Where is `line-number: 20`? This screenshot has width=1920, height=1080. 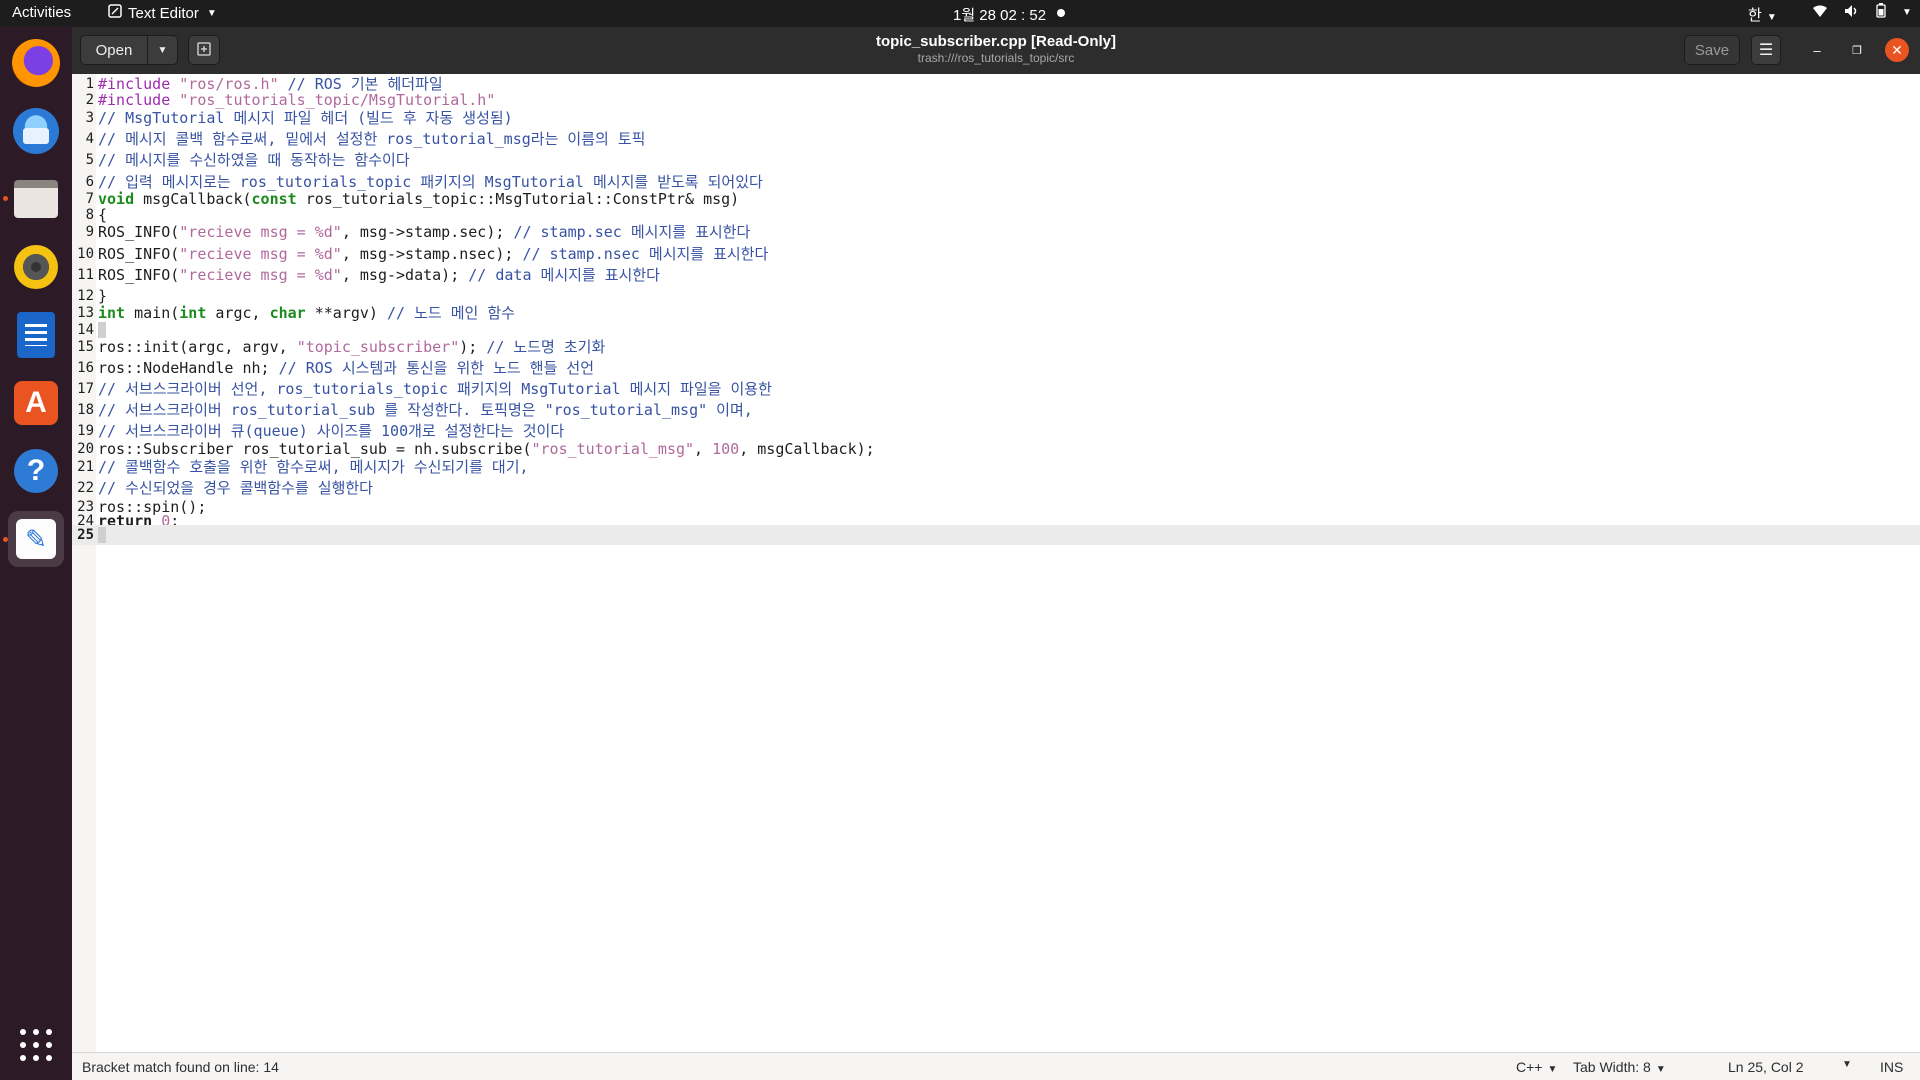 line-number: 20 is located at coordinates (85, 449).